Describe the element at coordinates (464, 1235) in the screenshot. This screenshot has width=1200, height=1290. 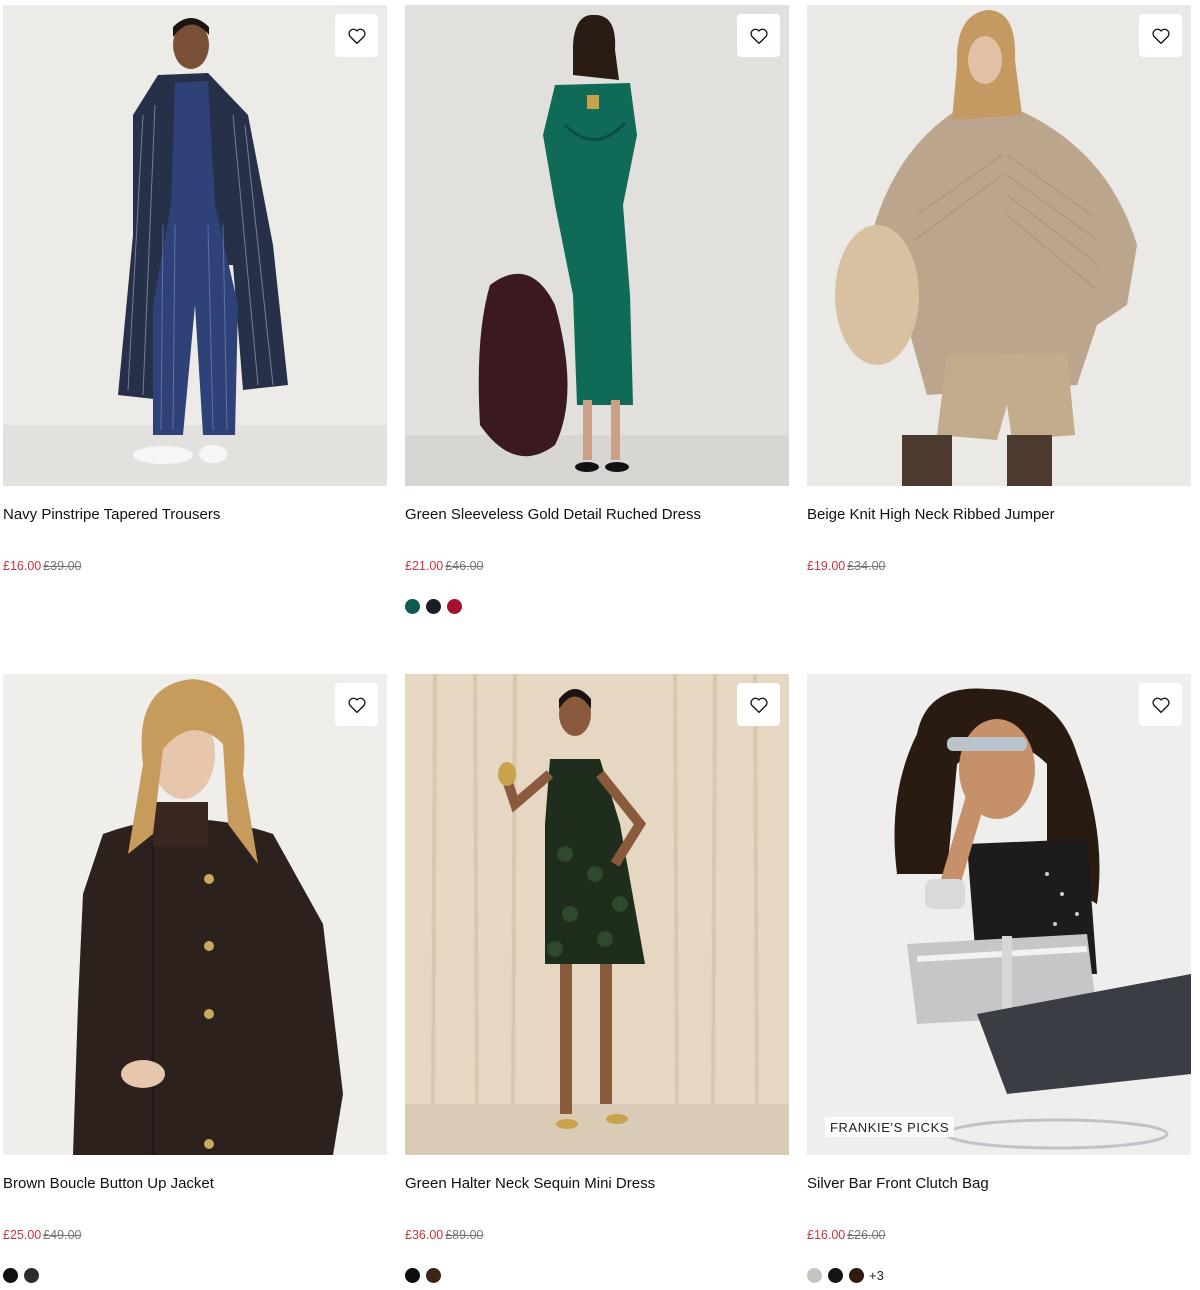
I see `original-price: £89.00` at that location.